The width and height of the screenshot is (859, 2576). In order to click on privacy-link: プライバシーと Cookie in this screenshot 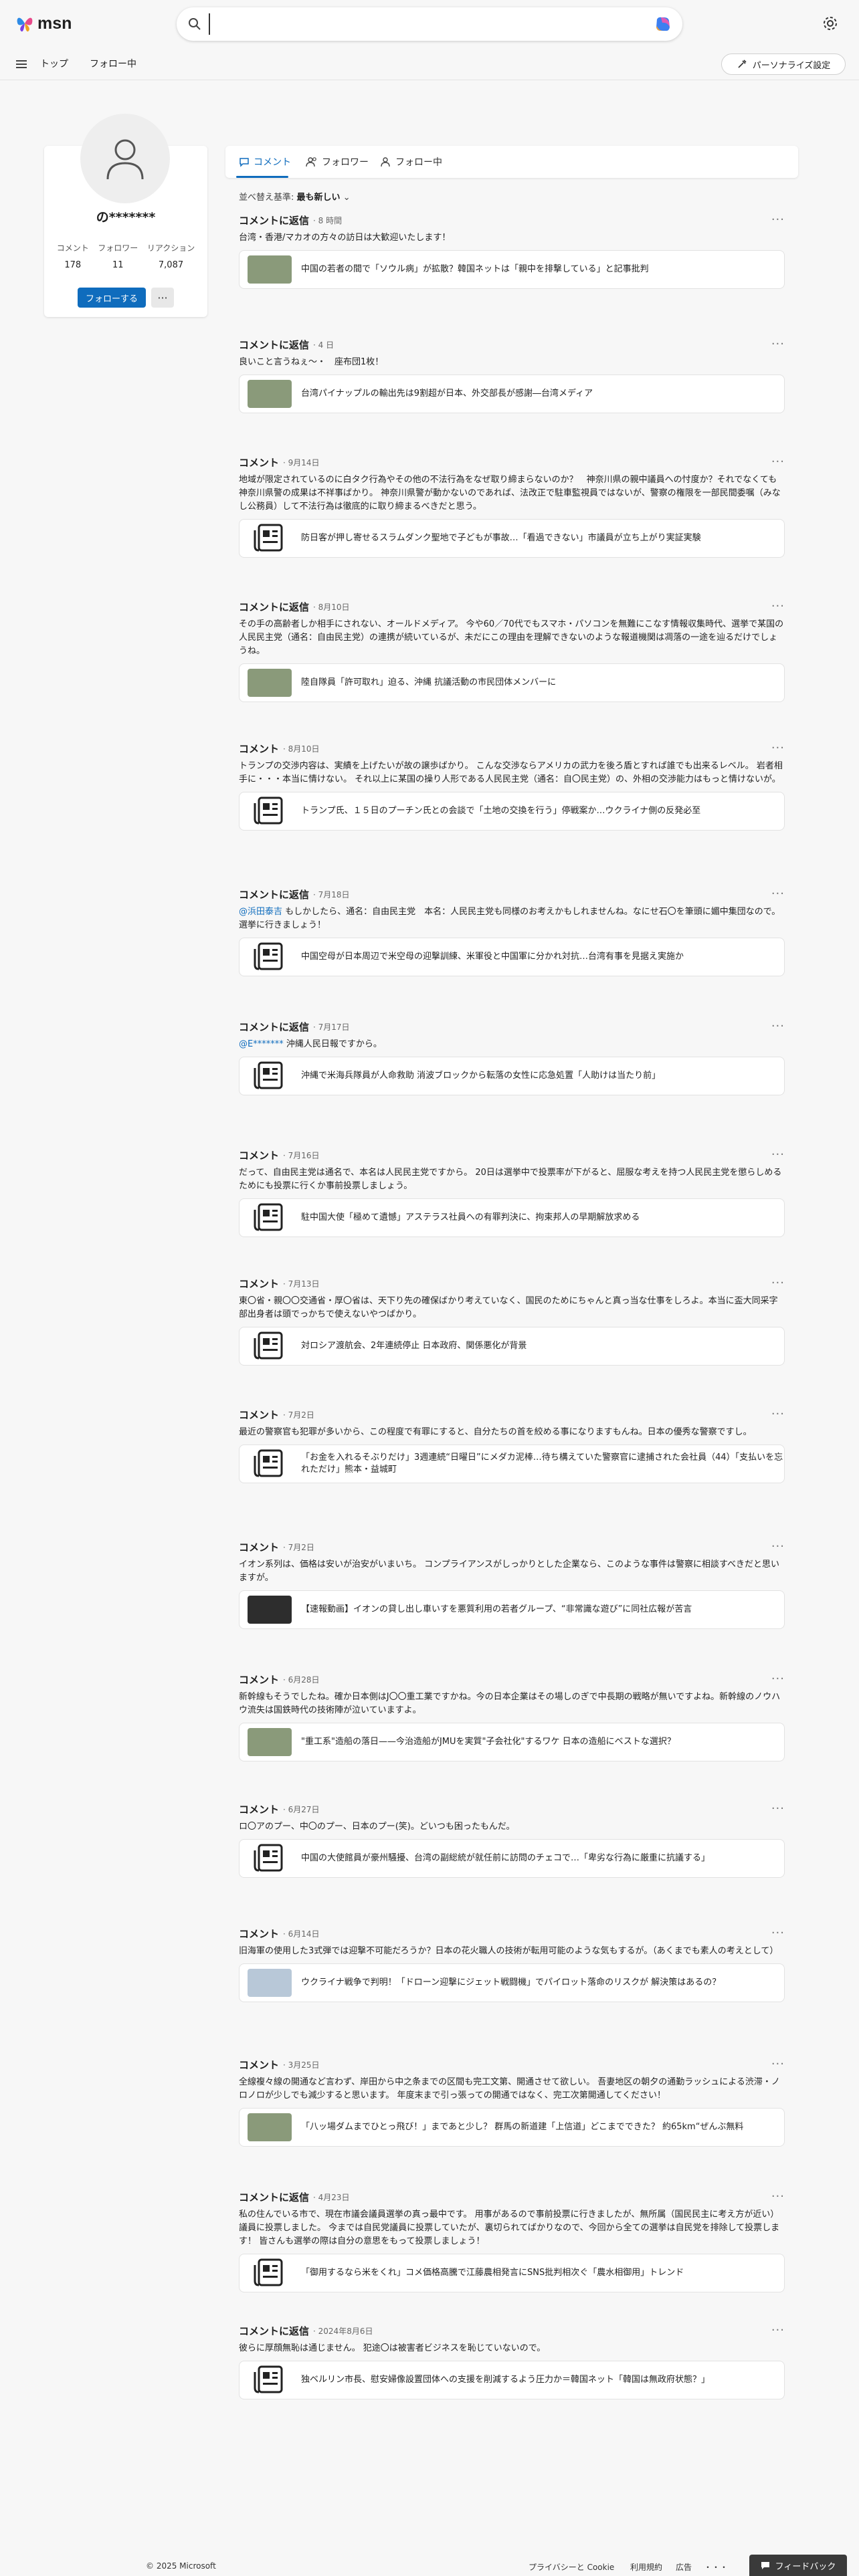, I will do `click(571, 2567)`.